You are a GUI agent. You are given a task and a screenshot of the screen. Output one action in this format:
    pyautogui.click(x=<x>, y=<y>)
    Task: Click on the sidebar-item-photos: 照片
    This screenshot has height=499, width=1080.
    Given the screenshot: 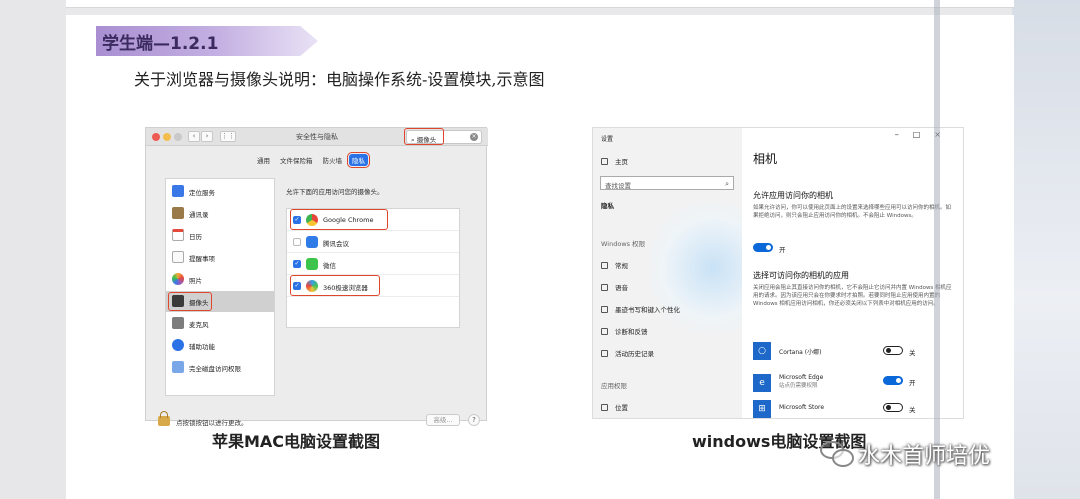 What is the action you would take?
    pyautogui.click(x=220, y=279)
    